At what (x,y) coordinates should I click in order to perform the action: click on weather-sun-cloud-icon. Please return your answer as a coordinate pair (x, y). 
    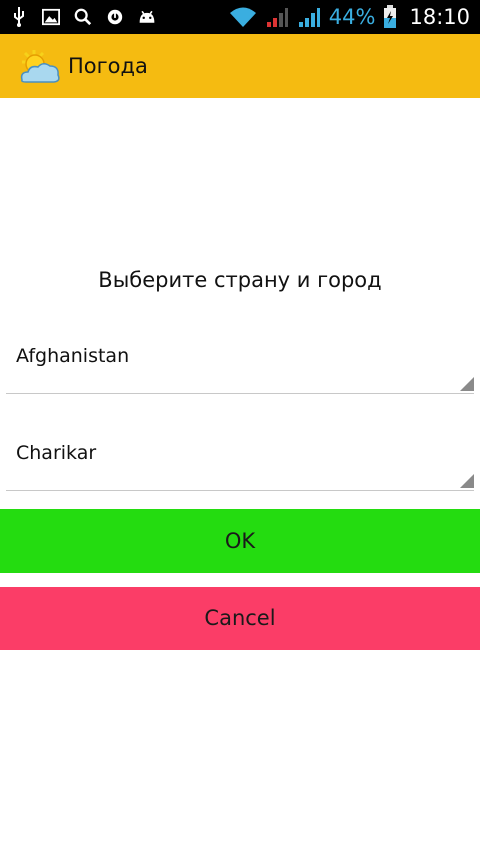
    Looking at the image, I should click on (40, 67).